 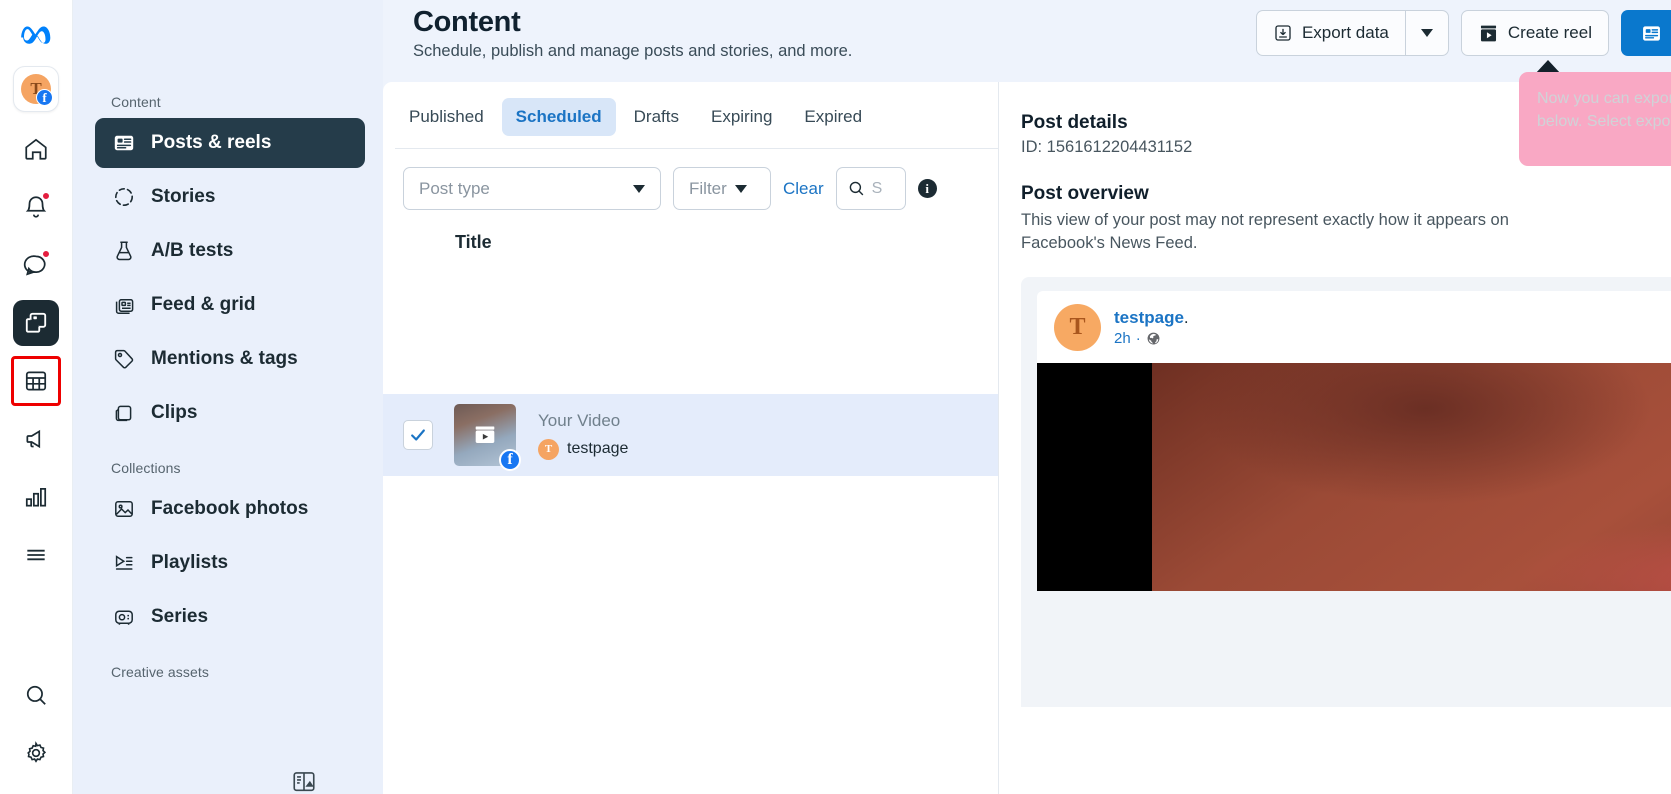 I want to click on sidebar-item-clips: Clips, so click(x=230, y=413).